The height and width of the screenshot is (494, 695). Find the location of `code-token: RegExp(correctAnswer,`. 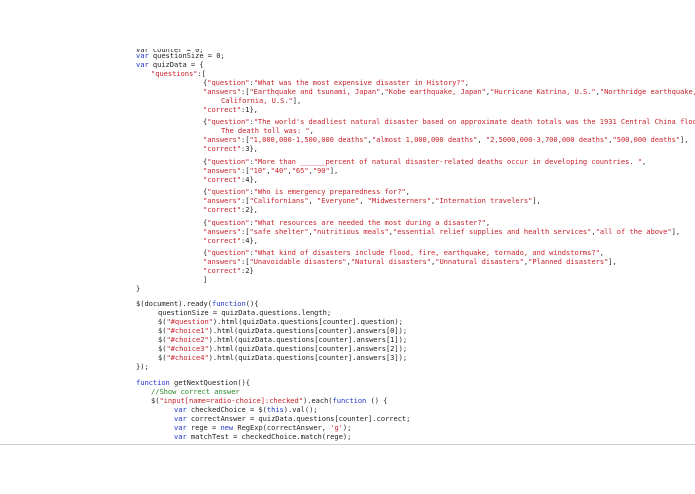

code-token: RegExp(correctAnswer, is located at coordinates (282, 427).